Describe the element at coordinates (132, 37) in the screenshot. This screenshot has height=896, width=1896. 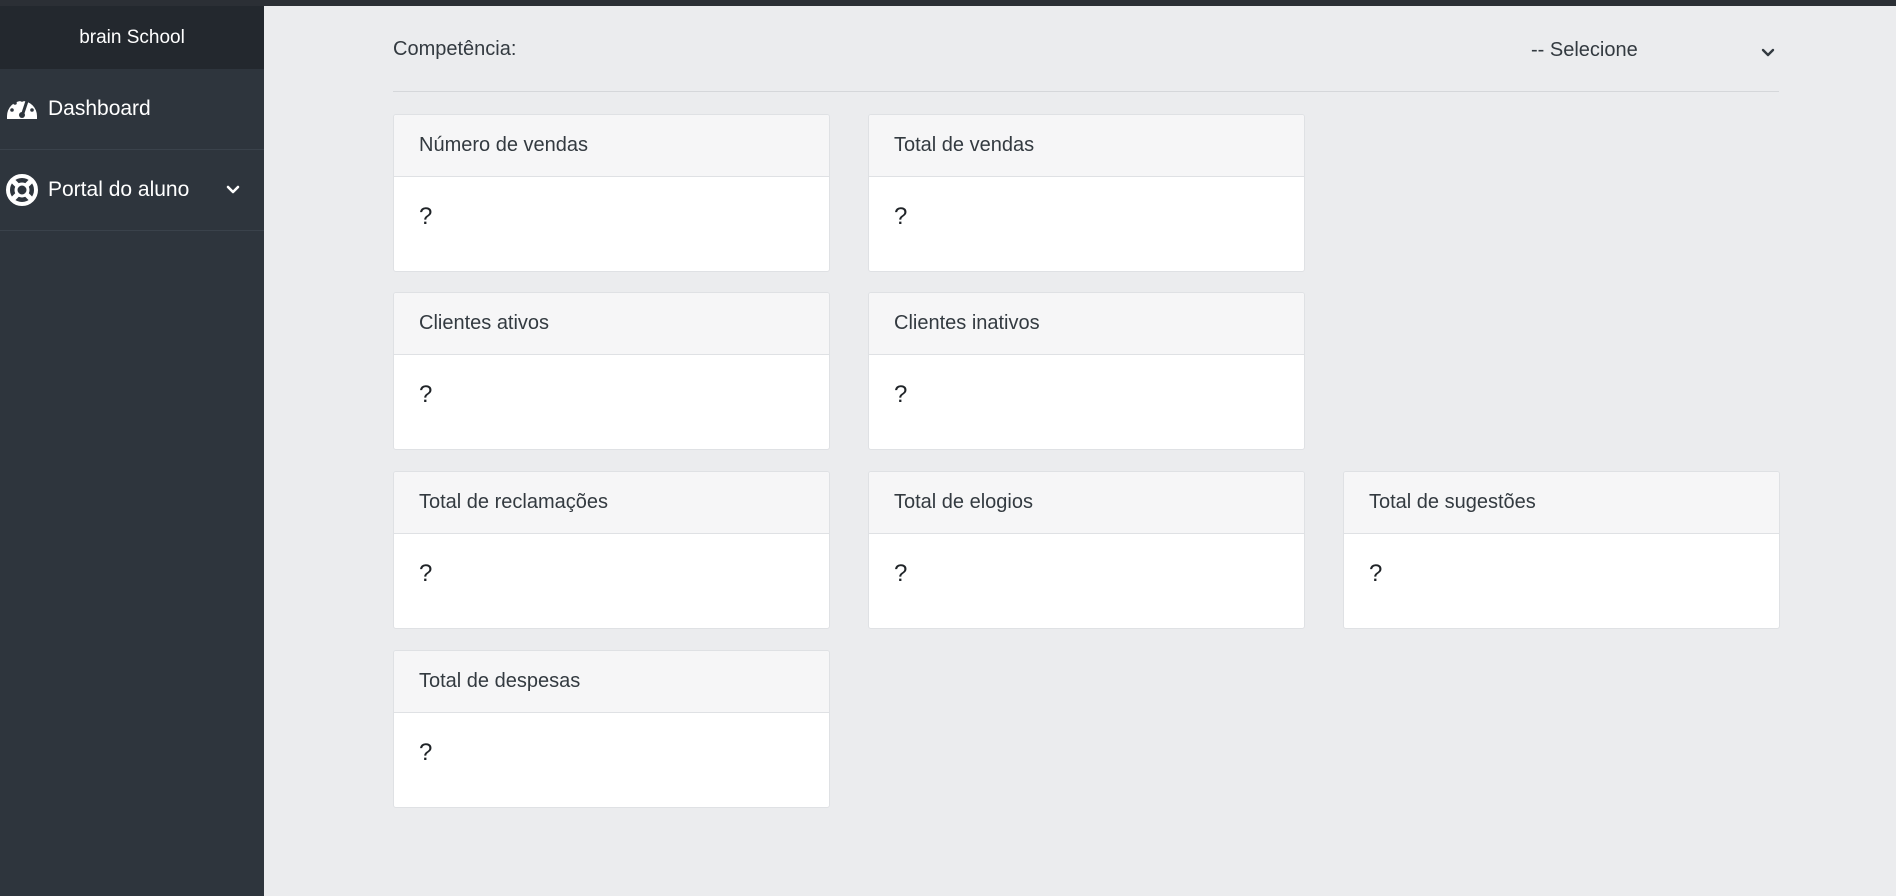
I see `brand-logo: brain School` at that location.